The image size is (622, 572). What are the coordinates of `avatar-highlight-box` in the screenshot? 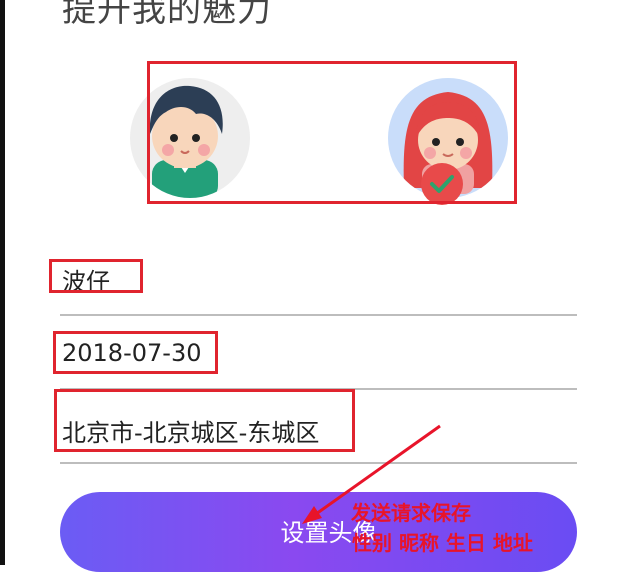 It's located at (332, 132).